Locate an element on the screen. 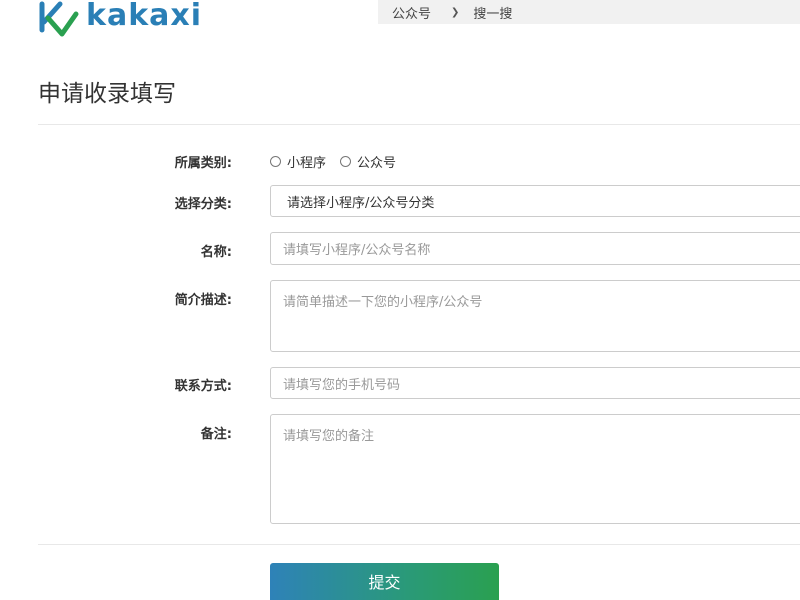 This screenshot has height=600, width=800. contact-label: 联系方式: is located at coordinates (203, 386).